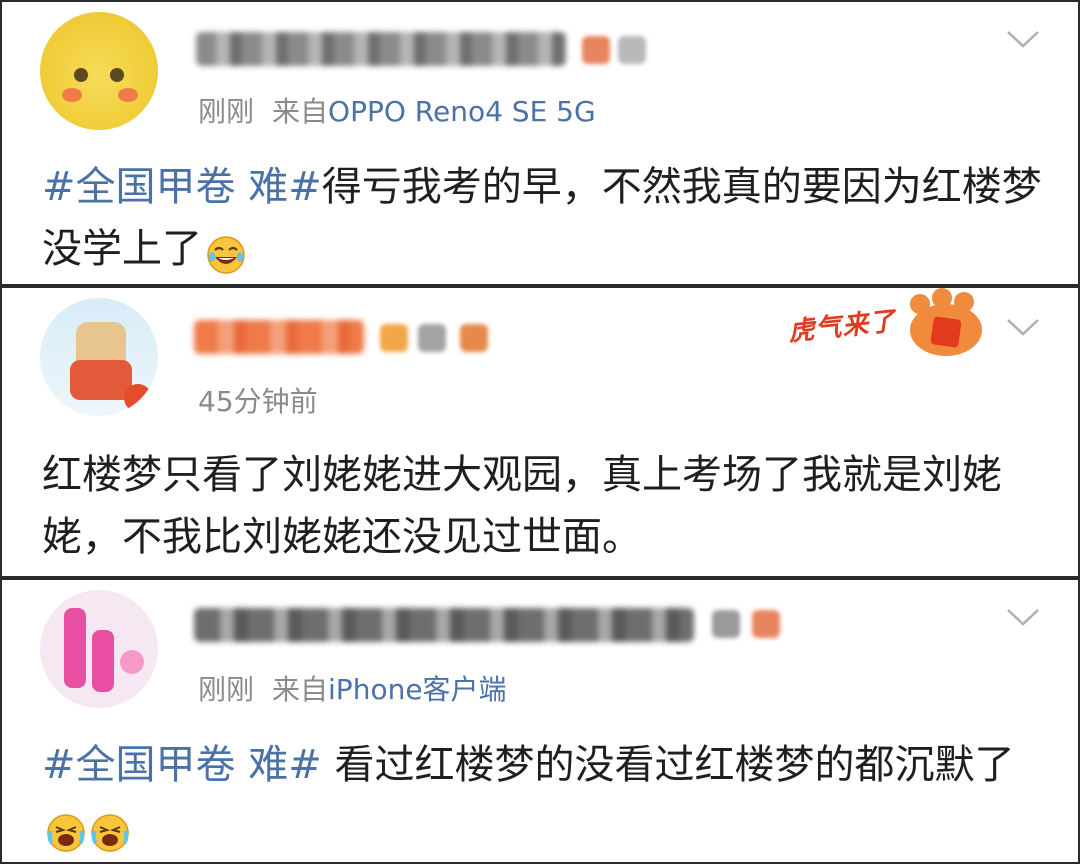 This screenshot has height=864, width=1080. What do you see at coordinates (417, 689) in the screenshot?
I see `post-source: iPhone客户端` at bounding box center [417, 689].